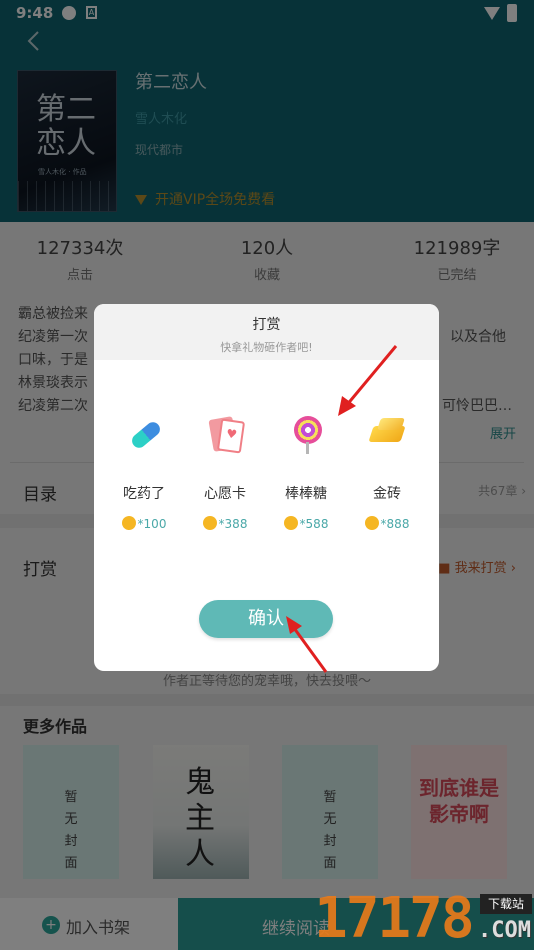  I want to click on dialog-title: 打赏, so click(266, 325).